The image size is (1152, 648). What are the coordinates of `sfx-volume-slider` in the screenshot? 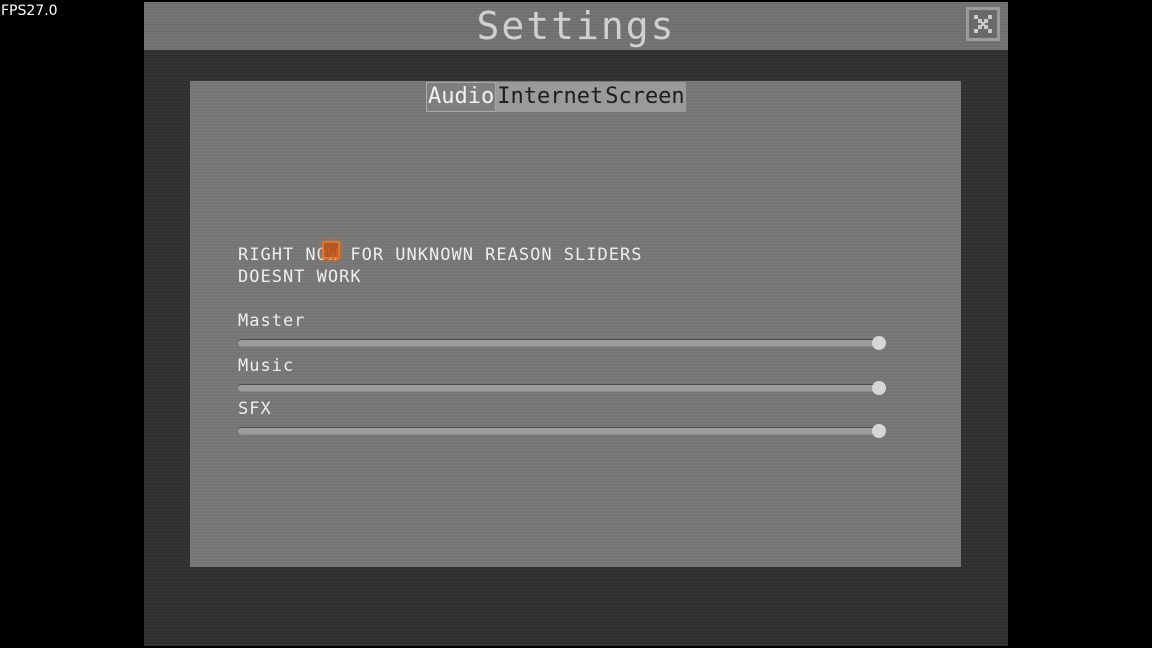 It's located at (562, 431).